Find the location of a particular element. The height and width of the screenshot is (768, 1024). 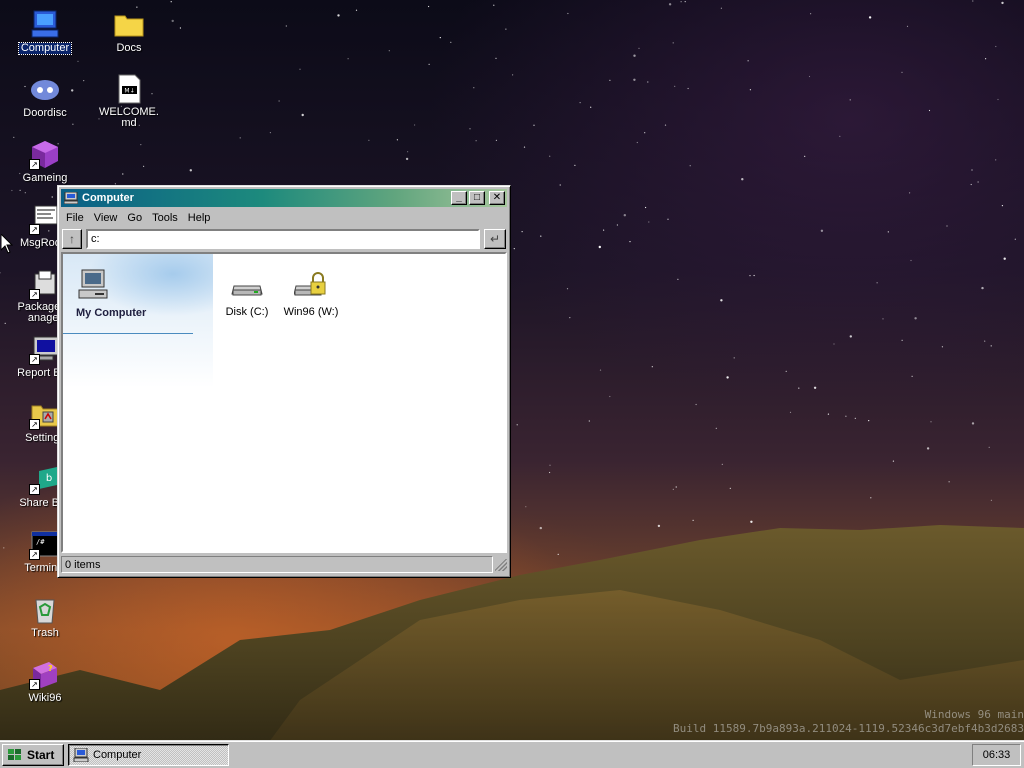

desktop-icon-docs: Docs is located at coordinates (129, 31).